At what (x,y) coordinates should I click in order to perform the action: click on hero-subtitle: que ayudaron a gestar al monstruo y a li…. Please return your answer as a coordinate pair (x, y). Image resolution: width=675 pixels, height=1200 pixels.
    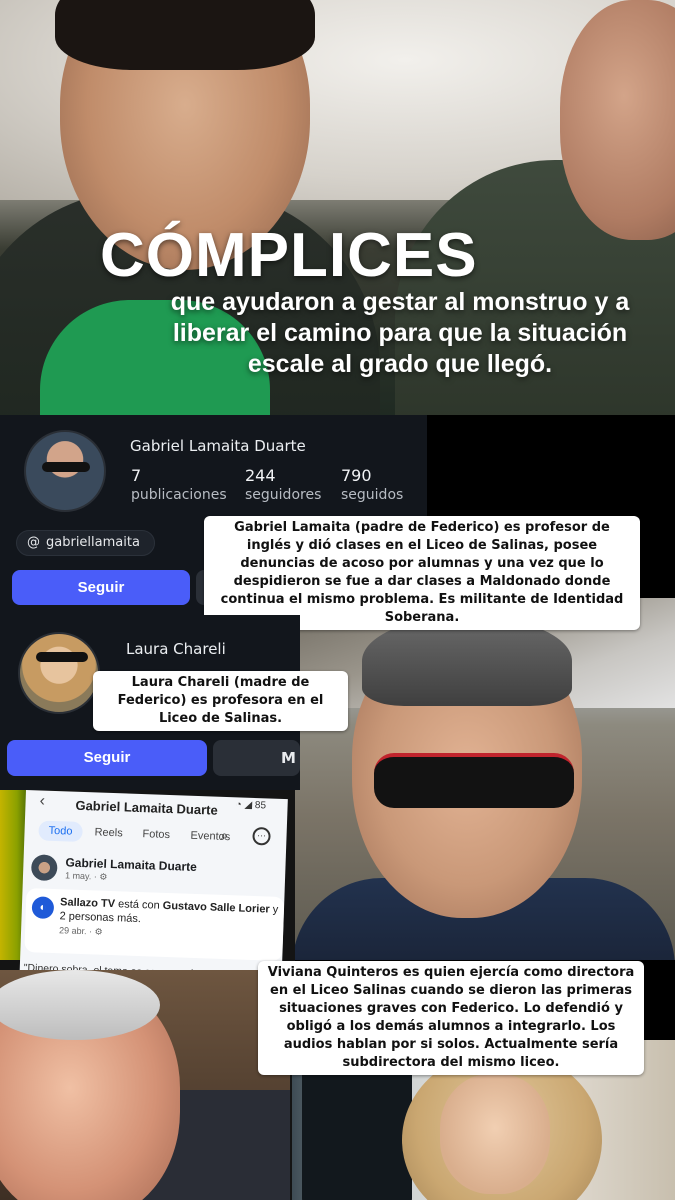
    Looking at the image, I should click on (400, 333).